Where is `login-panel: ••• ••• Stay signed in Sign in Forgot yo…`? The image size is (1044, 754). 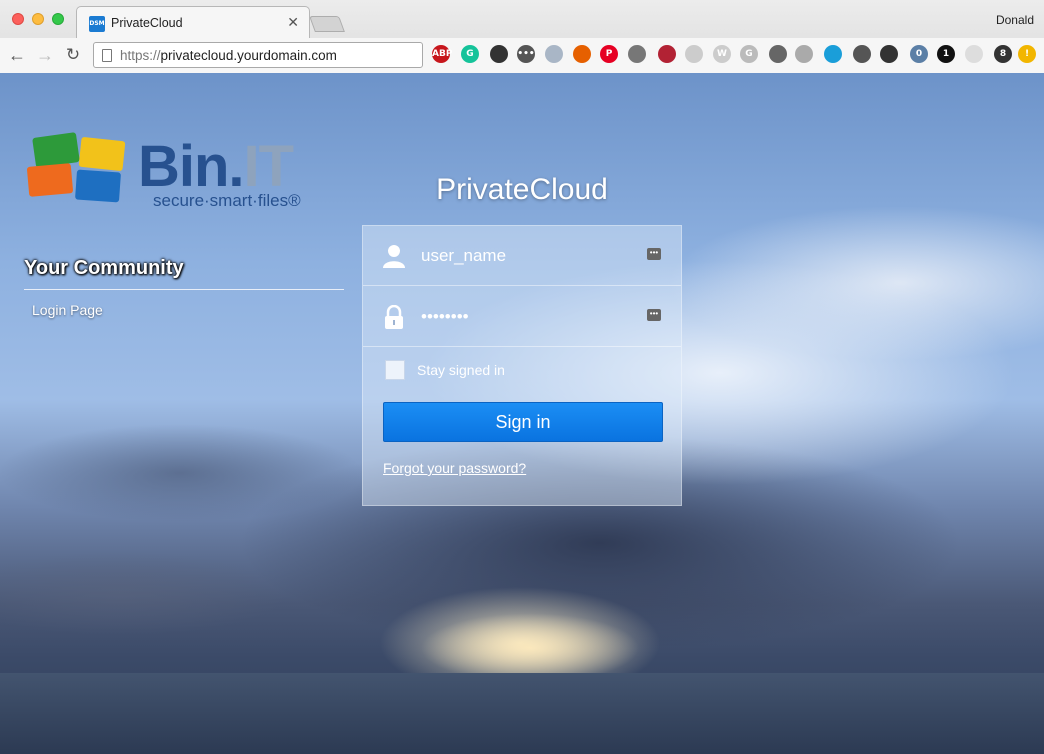 login-panel: ••• ••• Stay signed in Sign in Forgot yo… is located at coordinates (522, 365).